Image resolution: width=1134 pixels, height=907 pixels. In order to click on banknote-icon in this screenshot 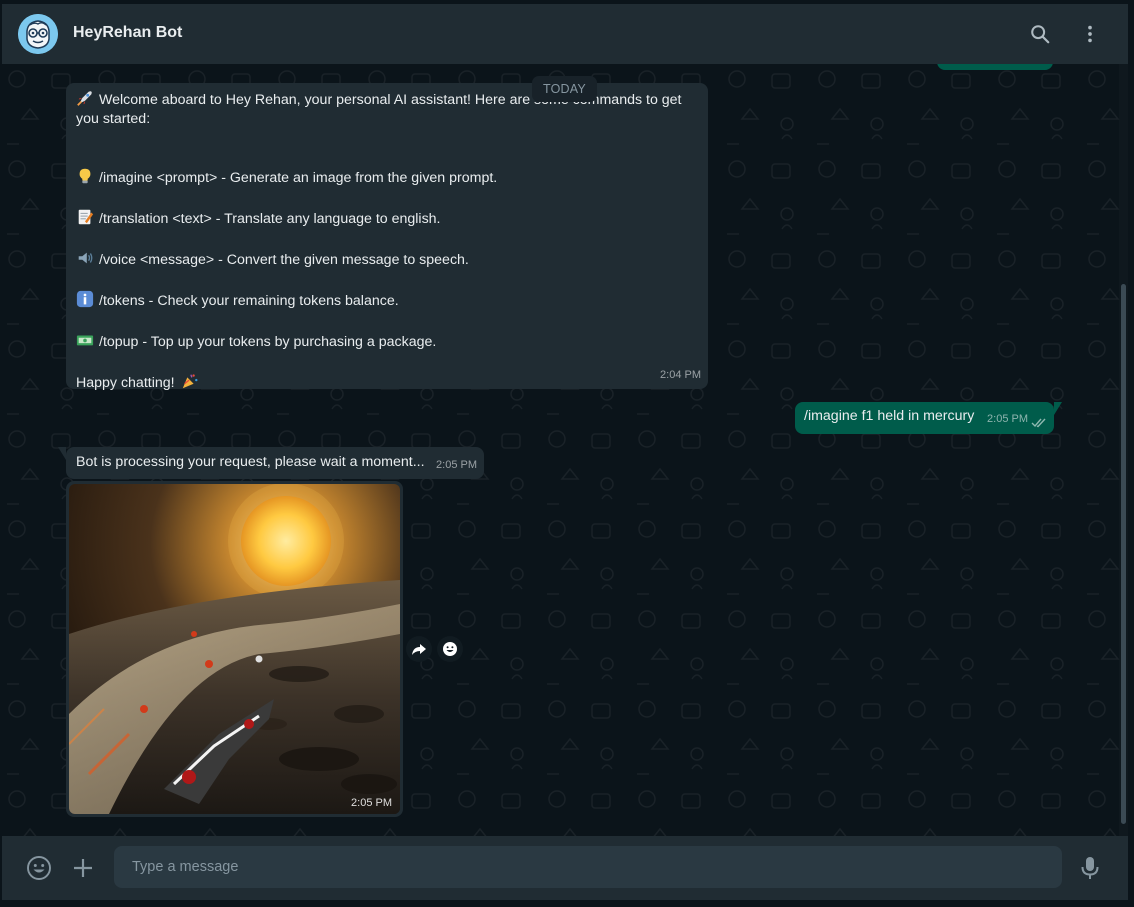, I will do `click(85, 340)`.